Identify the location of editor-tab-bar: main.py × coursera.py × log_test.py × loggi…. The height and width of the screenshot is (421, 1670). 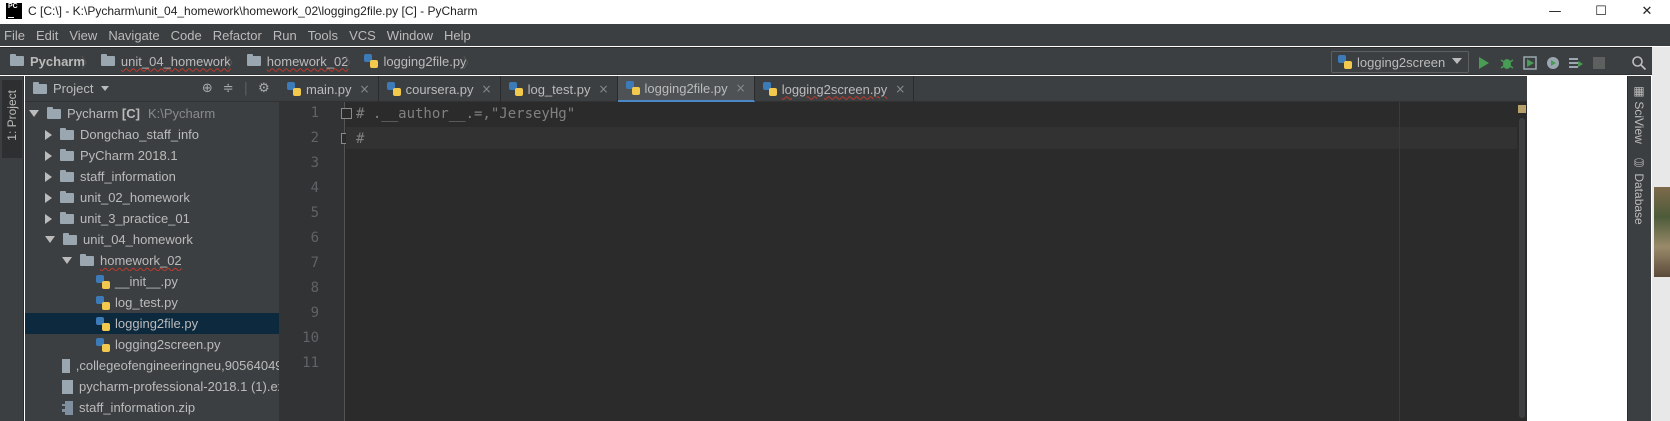
(903, 89).